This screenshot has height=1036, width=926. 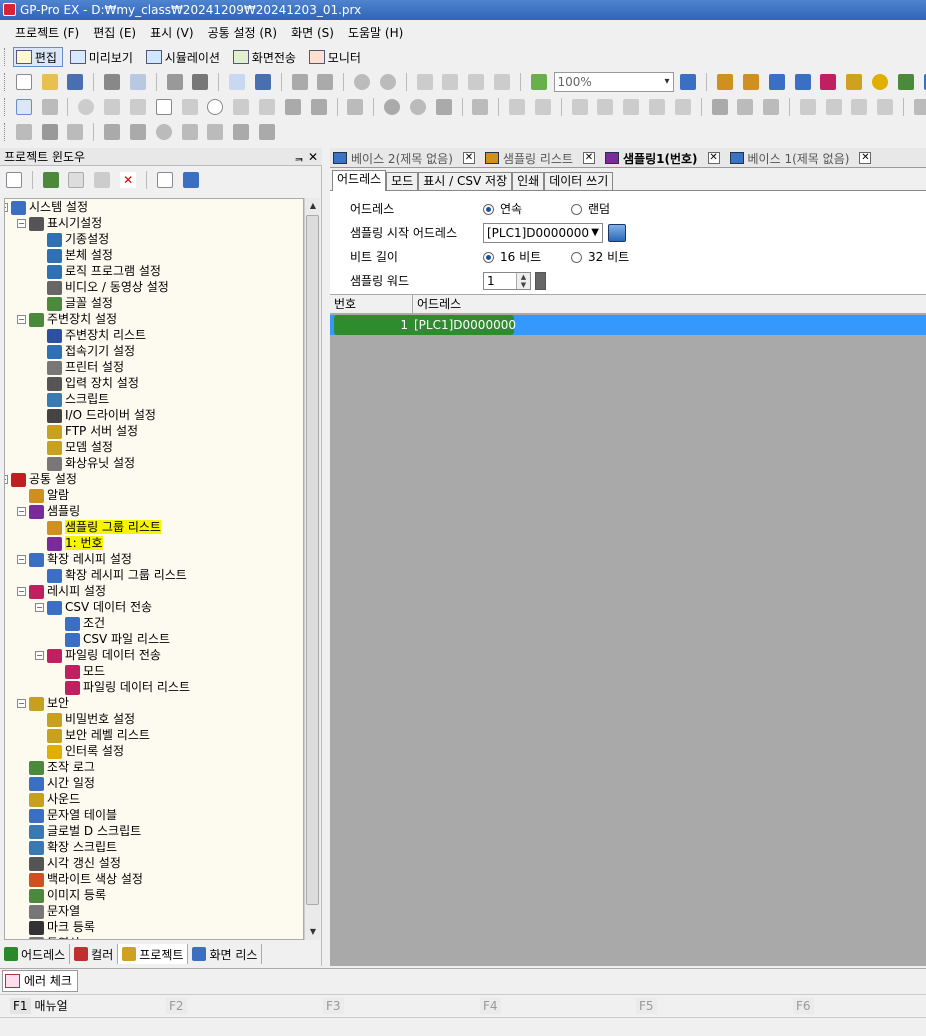 What do you see at coordinates (299, 82) in the screenshot?
I see `folder-icon` at bounding box center [299, 82].